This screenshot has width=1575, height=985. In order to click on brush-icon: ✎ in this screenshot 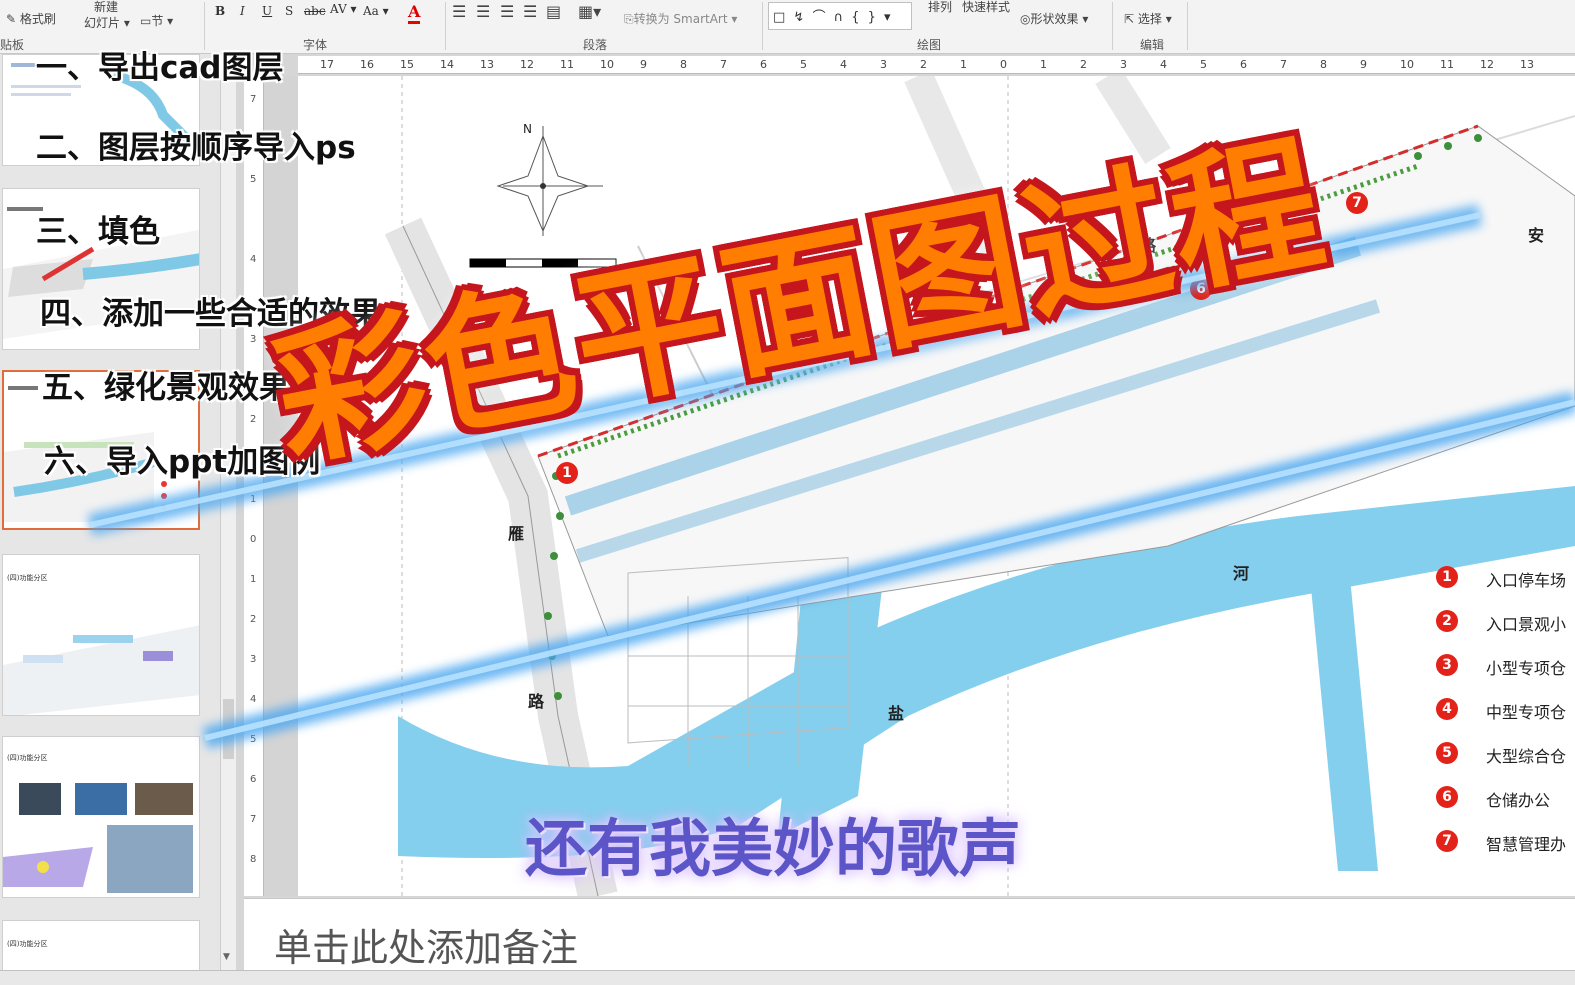, I will do `click(11, 19)`.